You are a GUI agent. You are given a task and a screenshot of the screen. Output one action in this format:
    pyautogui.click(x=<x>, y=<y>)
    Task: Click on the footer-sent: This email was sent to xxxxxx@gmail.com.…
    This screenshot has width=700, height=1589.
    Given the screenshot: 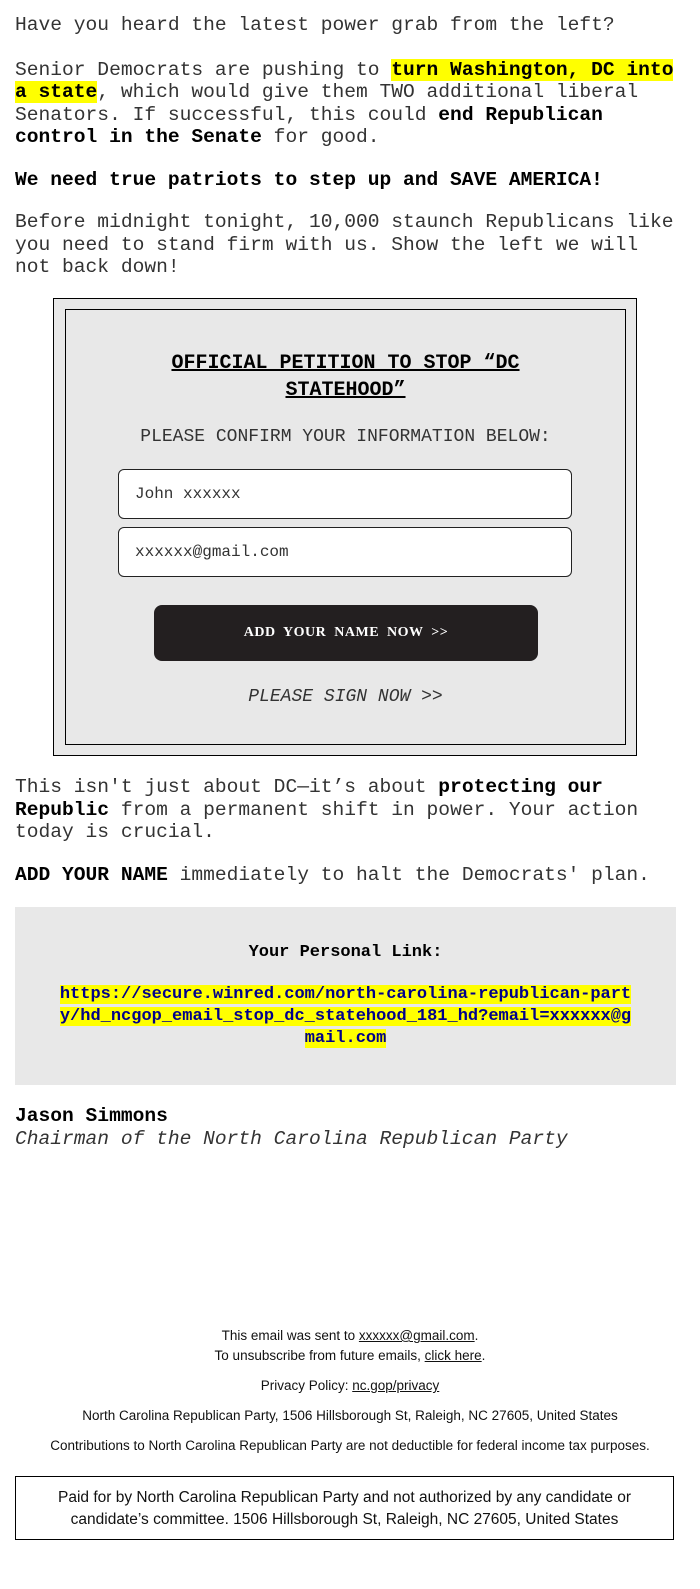 What is the action you would take?
    pyautogui.click(x=350, y=1346)
    